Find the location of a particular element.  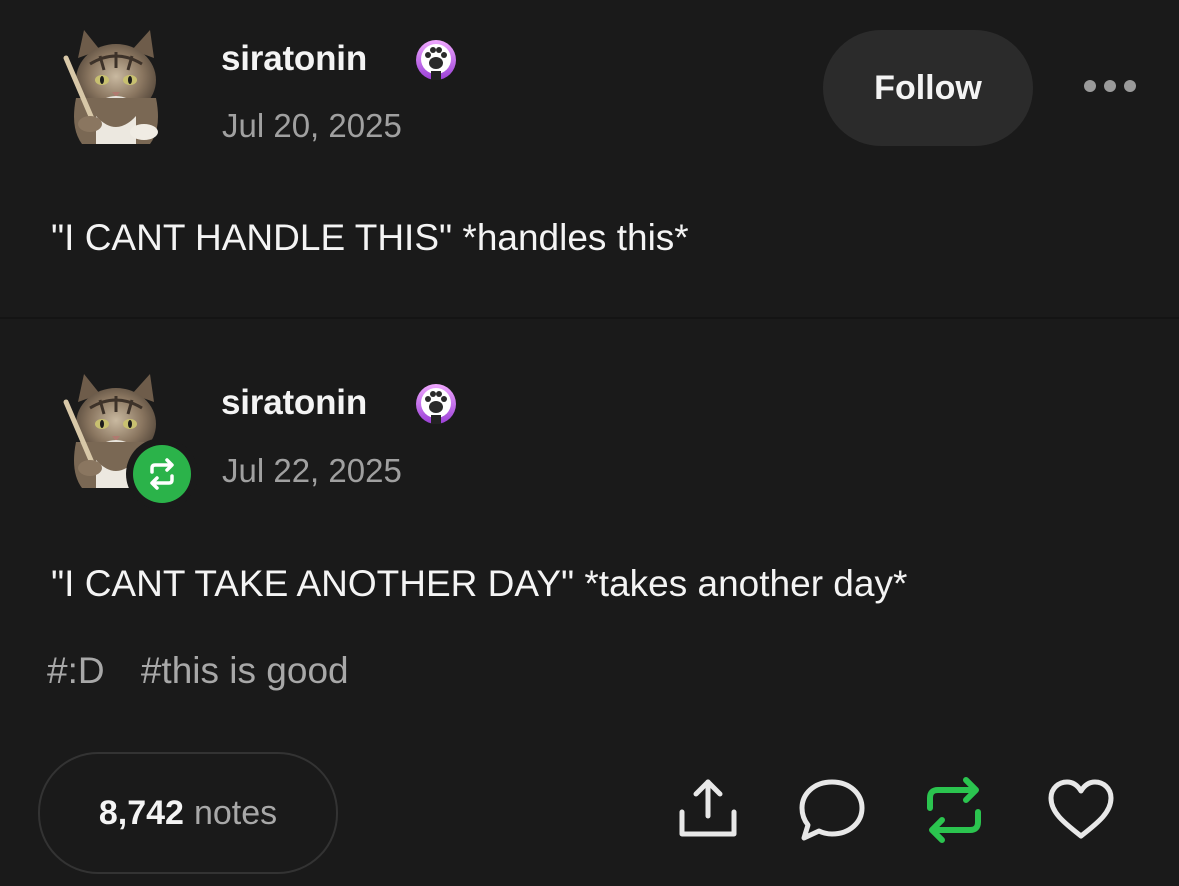

reblog-badge-icon is located at coordinates (162, 474).